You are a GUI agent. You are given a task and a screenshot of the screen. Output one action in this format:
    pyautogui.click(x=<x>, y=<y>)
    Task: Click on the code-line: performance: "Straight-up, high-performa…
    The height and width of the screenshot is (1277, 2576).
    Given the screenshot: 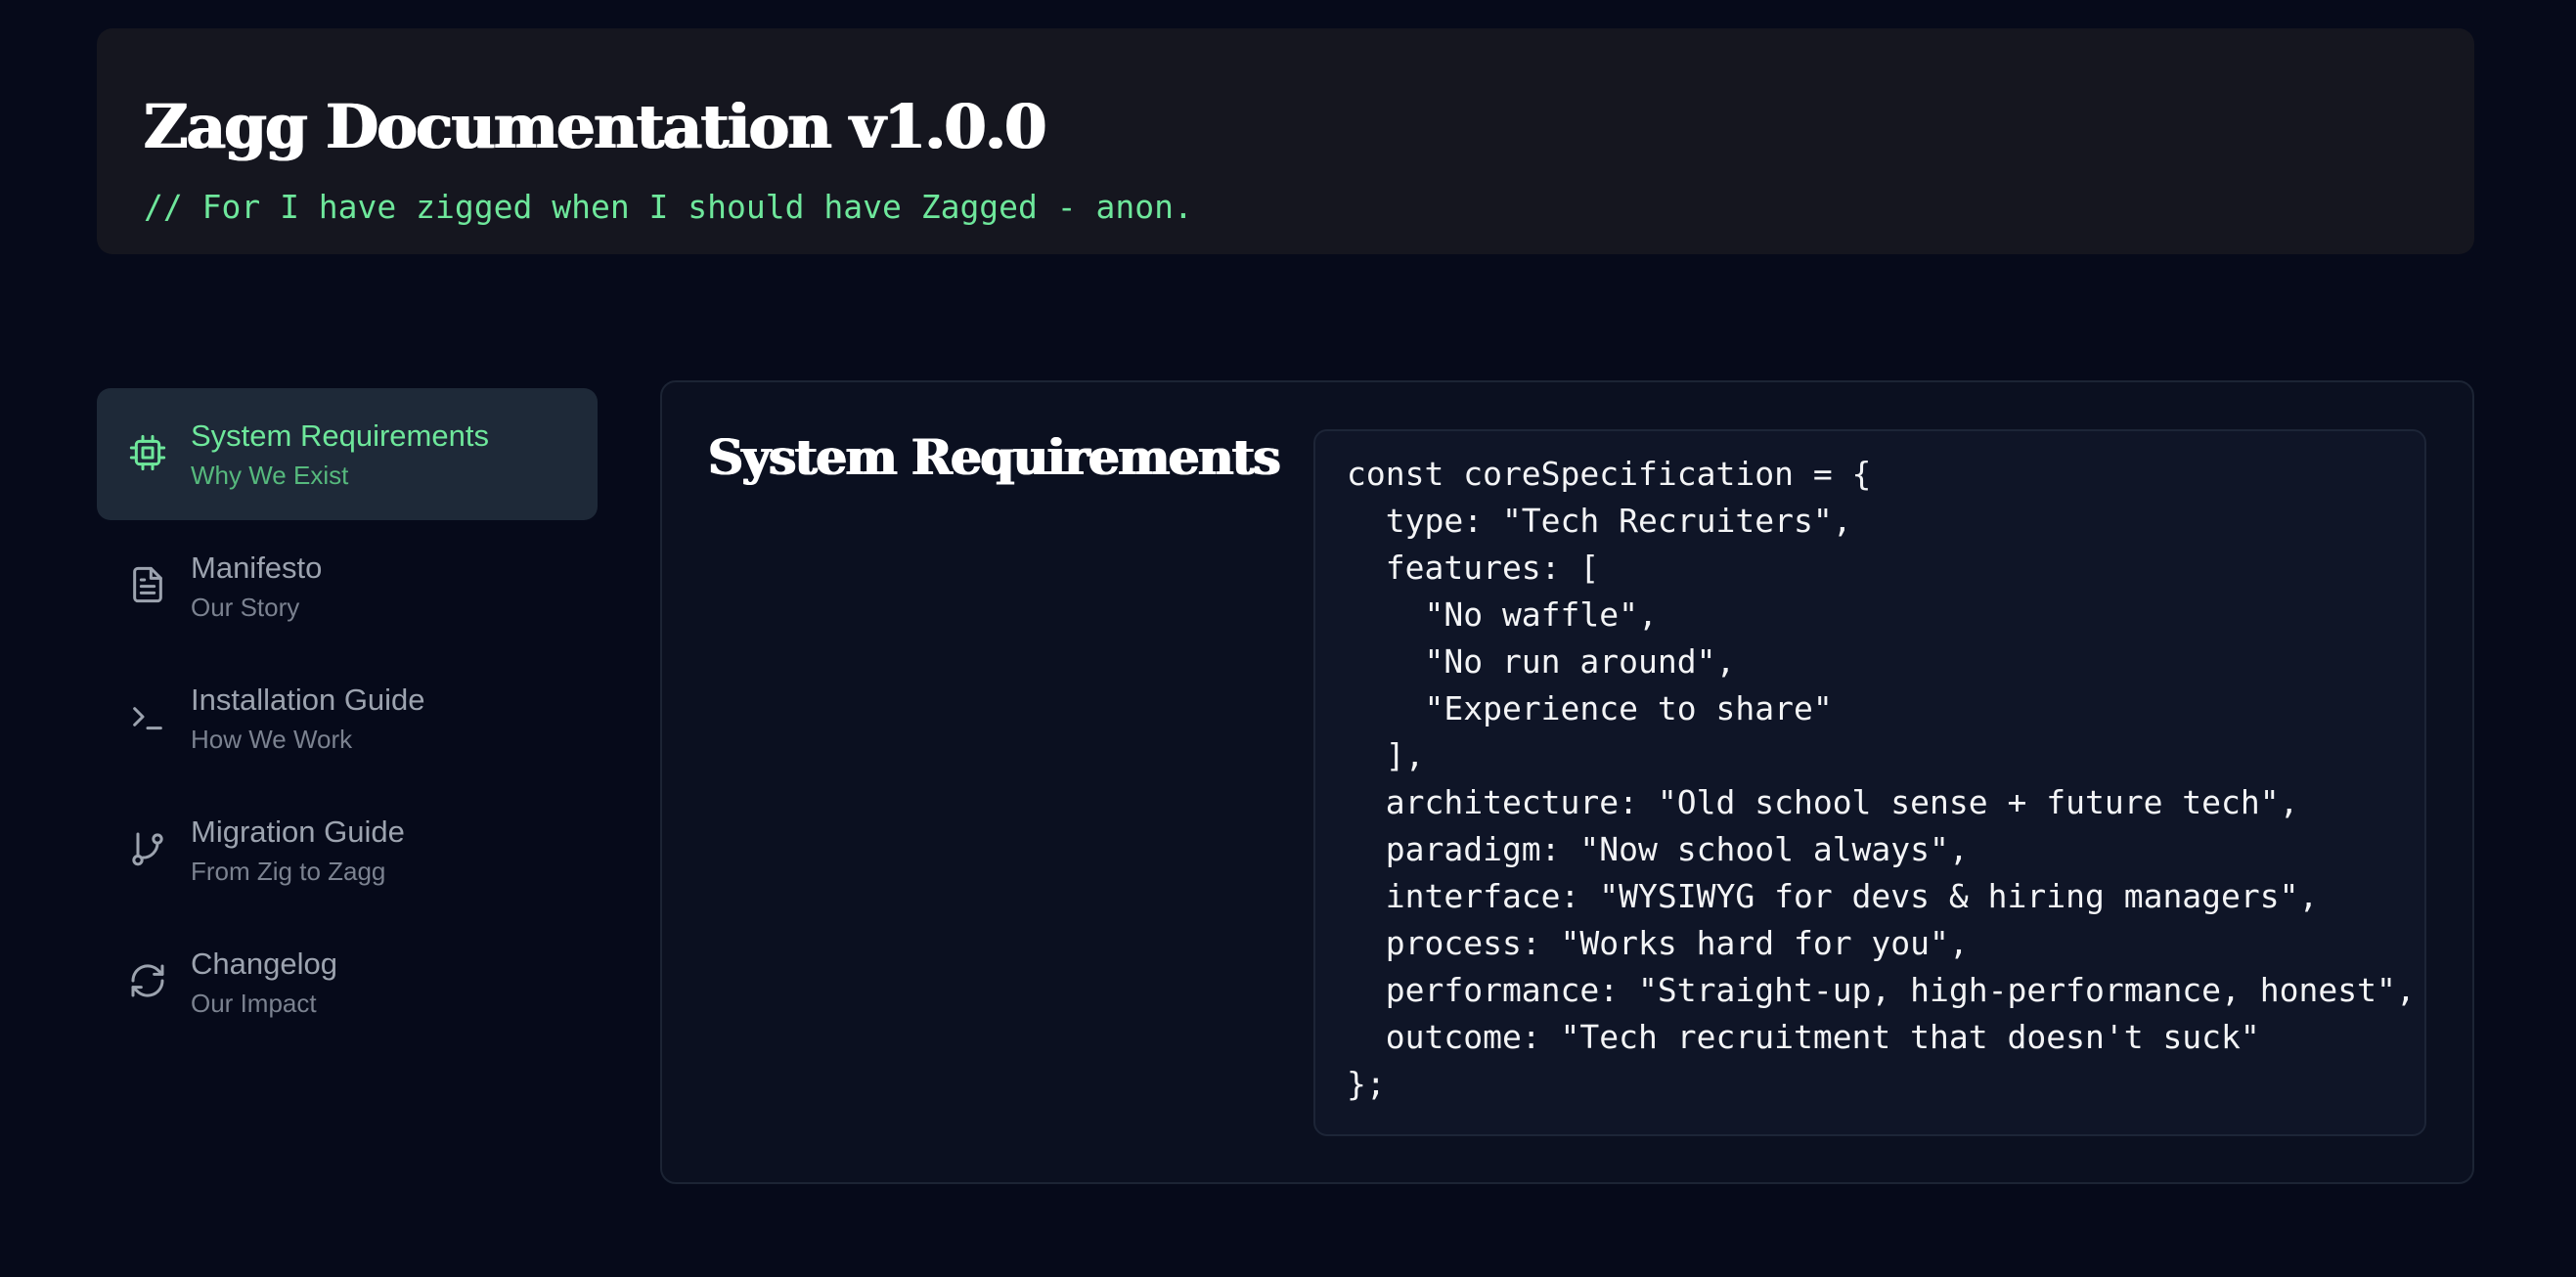 What is the action you would take?
    pyautogui.click(x=1882, y=990)
    